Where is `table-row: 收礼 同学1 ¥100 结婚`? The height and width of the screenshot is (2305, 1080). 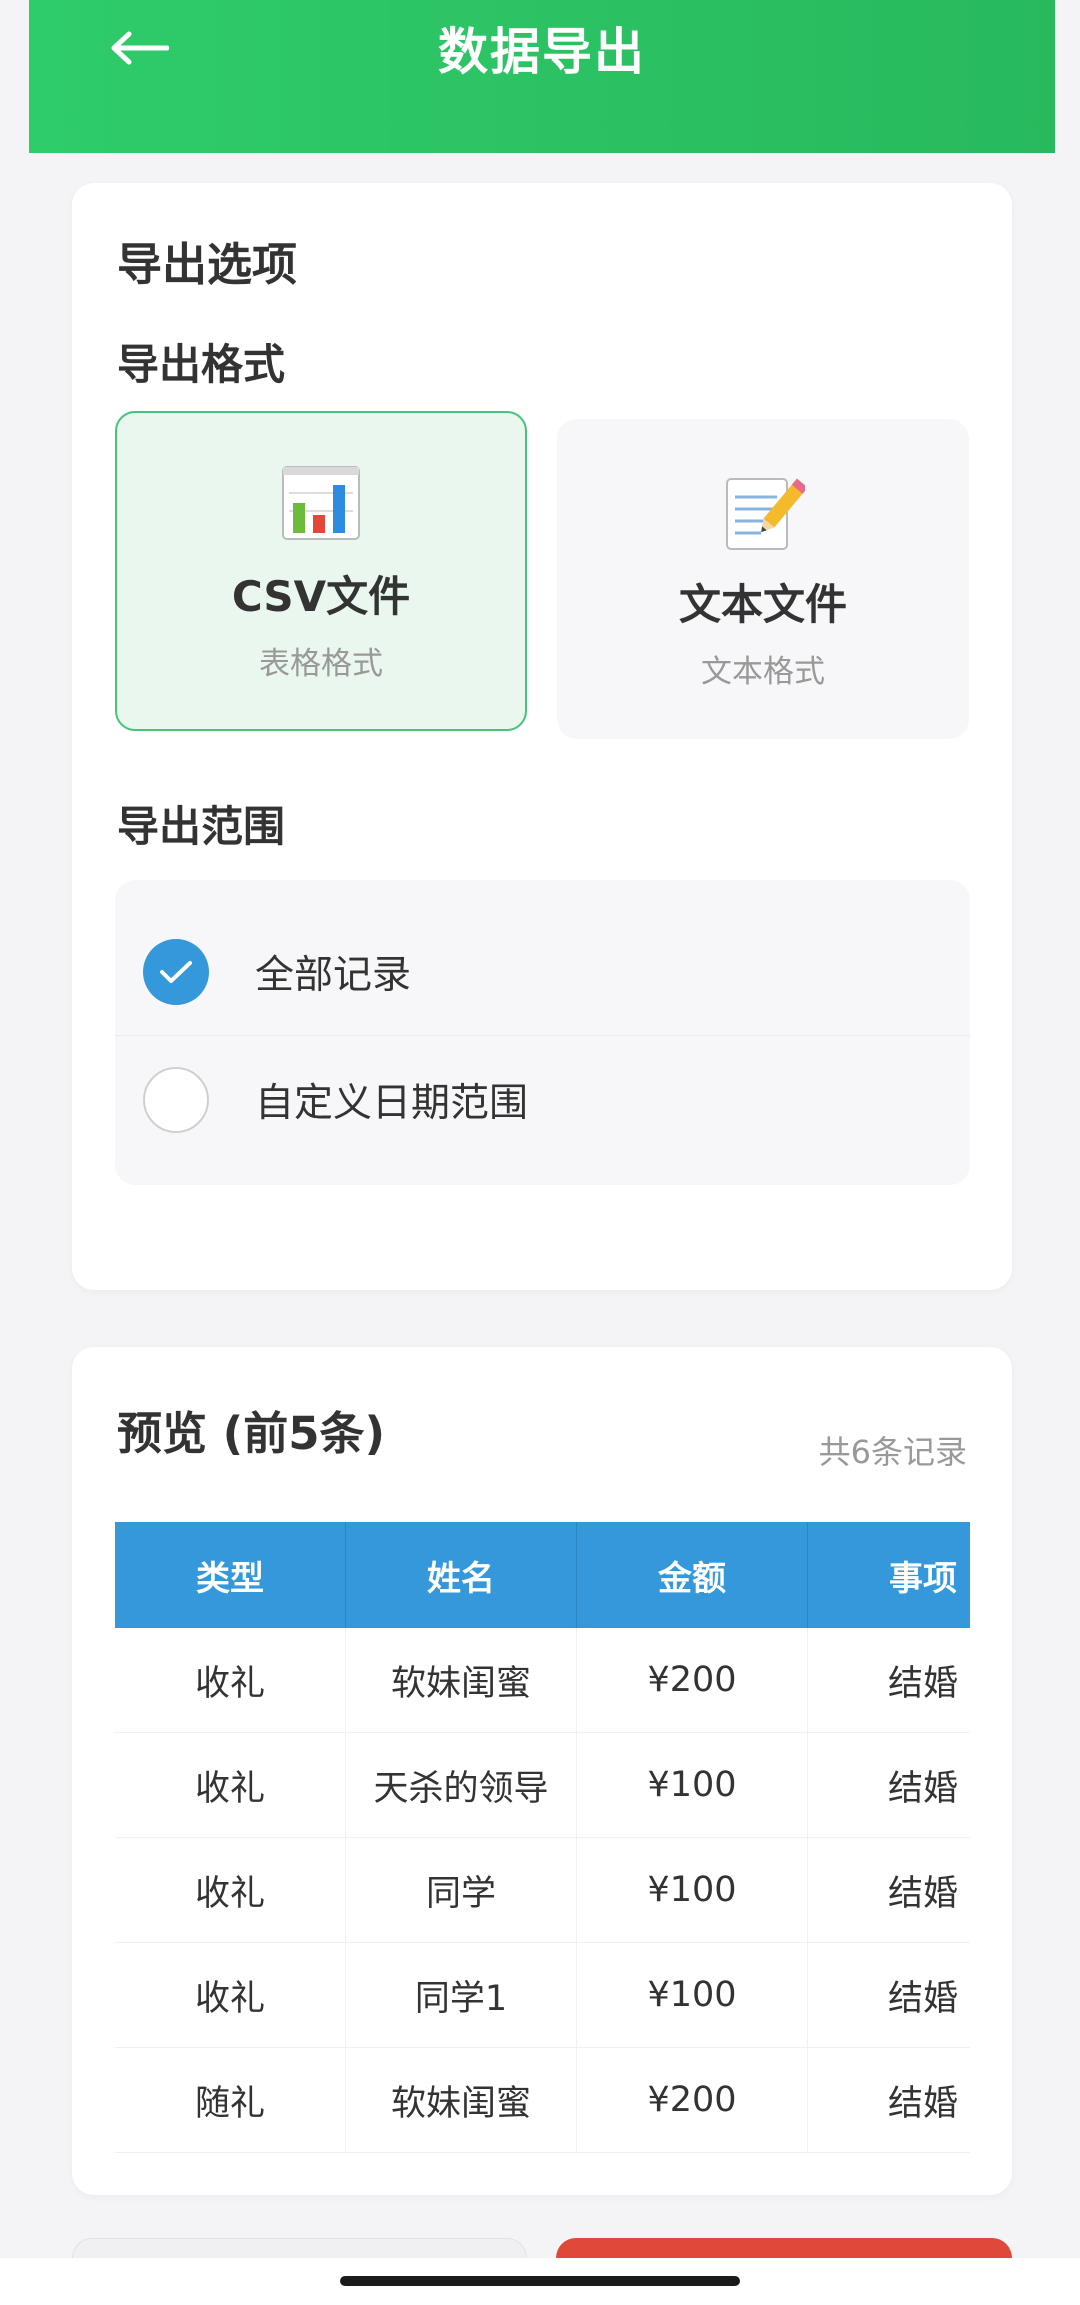 table-row: 收礼 同学1 ¥100 结婚 is located at coordinates (542, 1995).